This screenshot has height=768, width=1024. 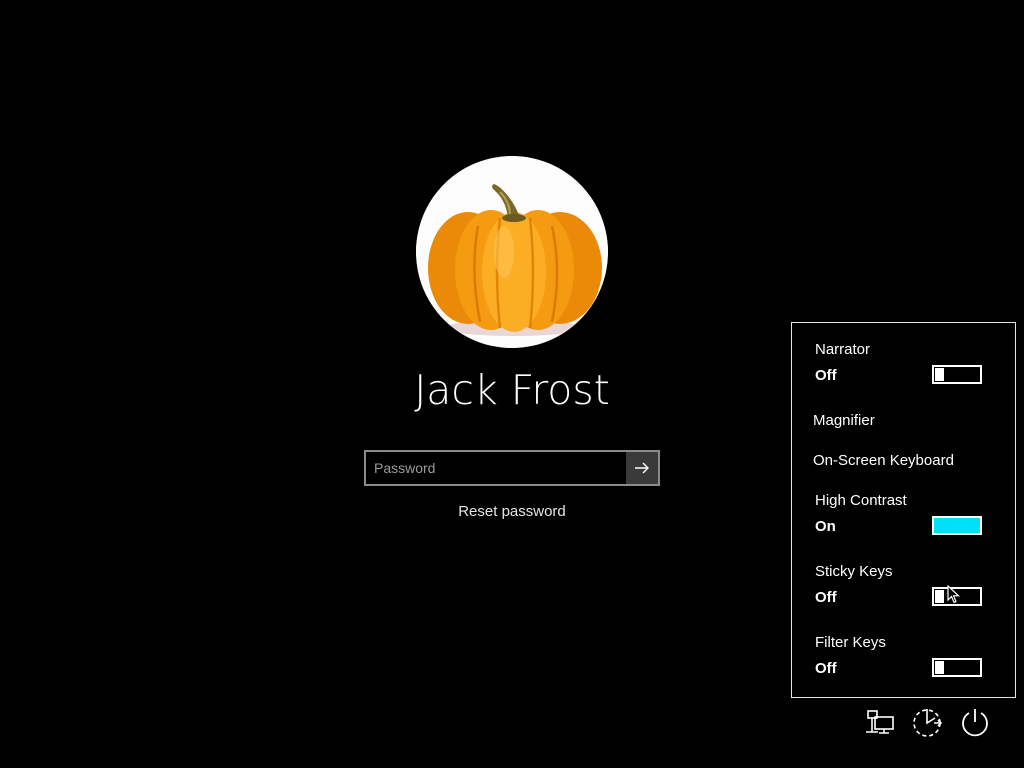 I want to click on sticky-keys-state: Off, so click(x=826, y=597).